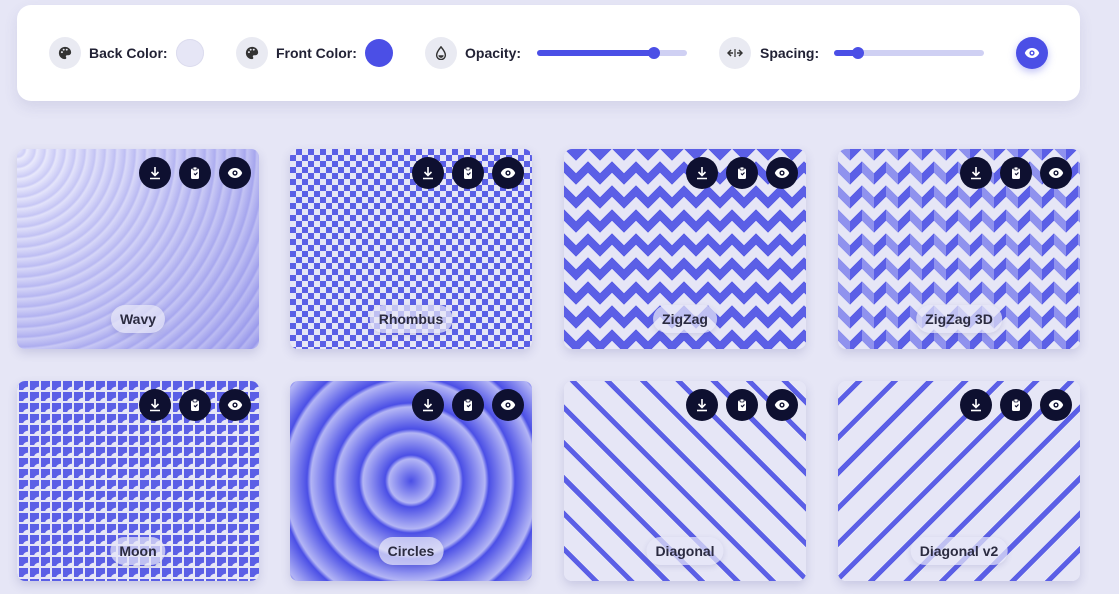 The width and height of the screenshot is (1119, 594). I want to click on pattern-card-rhombus: Rhombus, so click(411, 249).